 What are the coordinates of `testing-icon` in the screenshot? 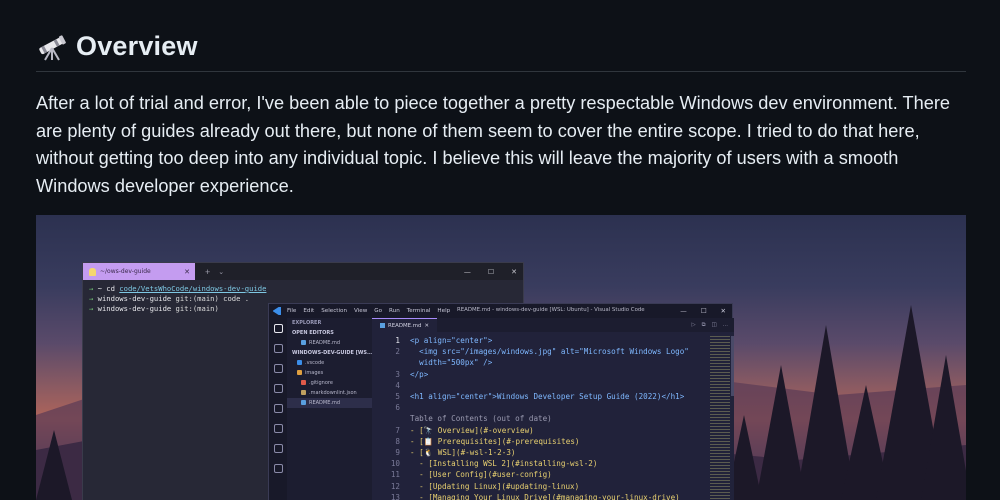 It's located at (278, 448).